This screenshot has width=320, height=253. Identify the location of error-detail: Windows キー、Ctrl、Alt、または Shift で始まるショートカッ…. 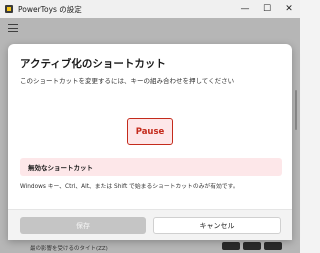
(129, 187).